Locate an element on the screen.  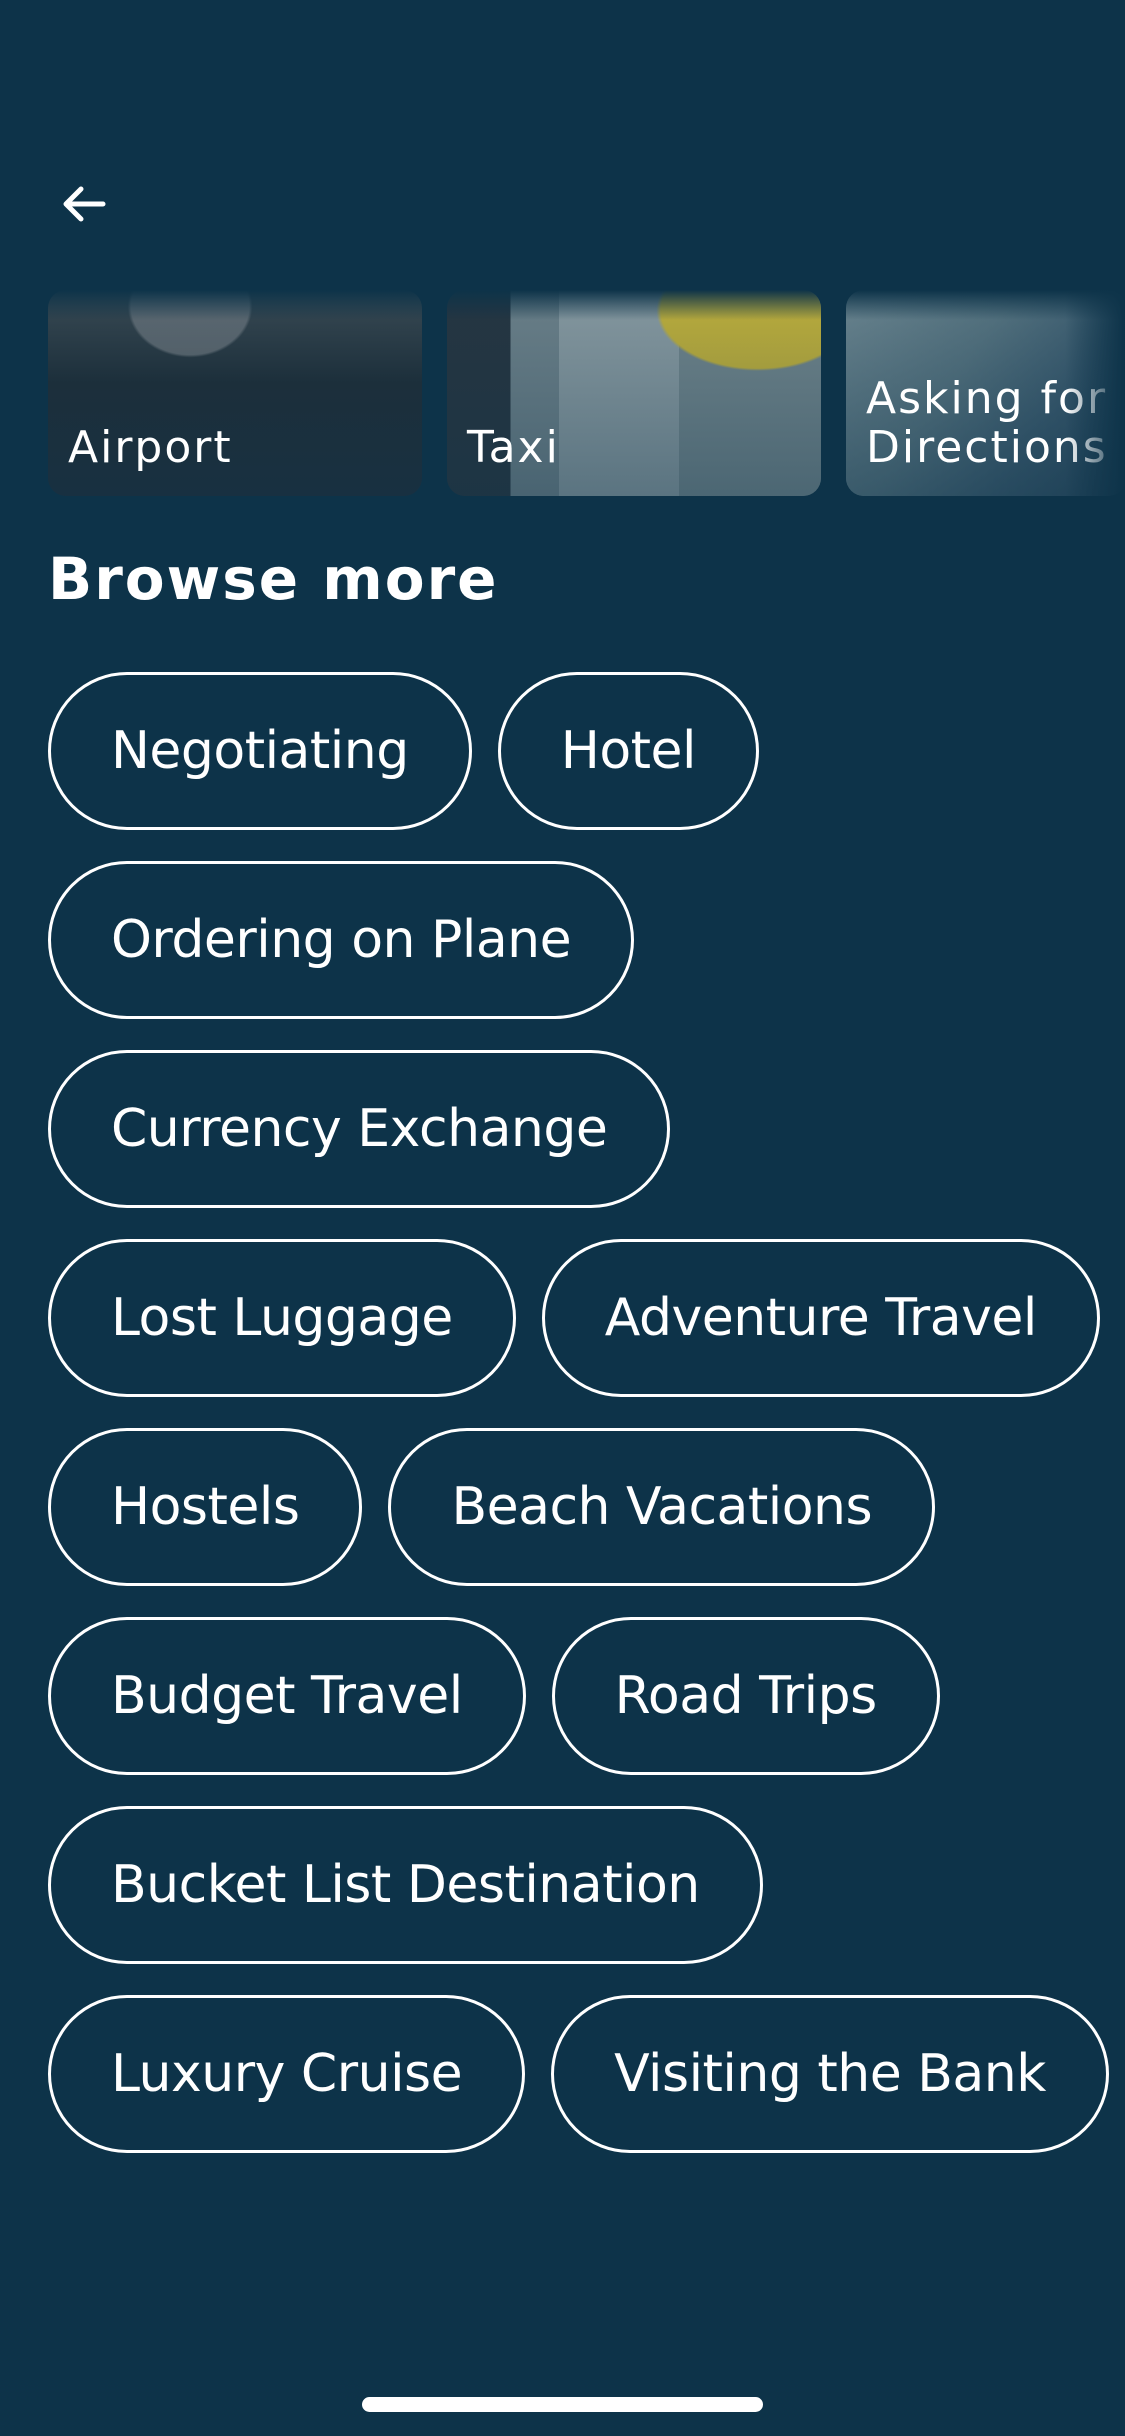
chip-budget-travel: Budget Travel is located at coordinates (287, 1696).